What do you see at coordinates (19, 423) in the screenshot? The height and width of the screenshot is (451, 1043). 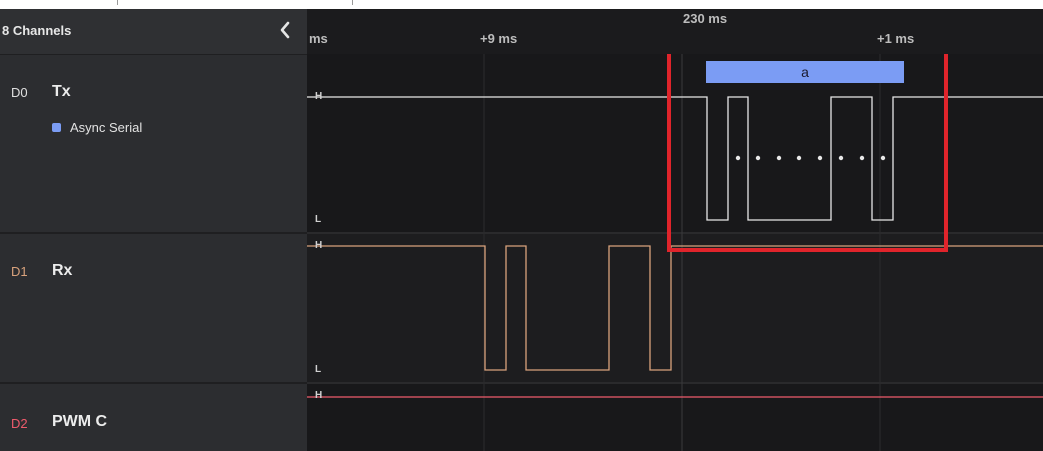 I see `channel-id: D2` at bounding box center [19, 423].